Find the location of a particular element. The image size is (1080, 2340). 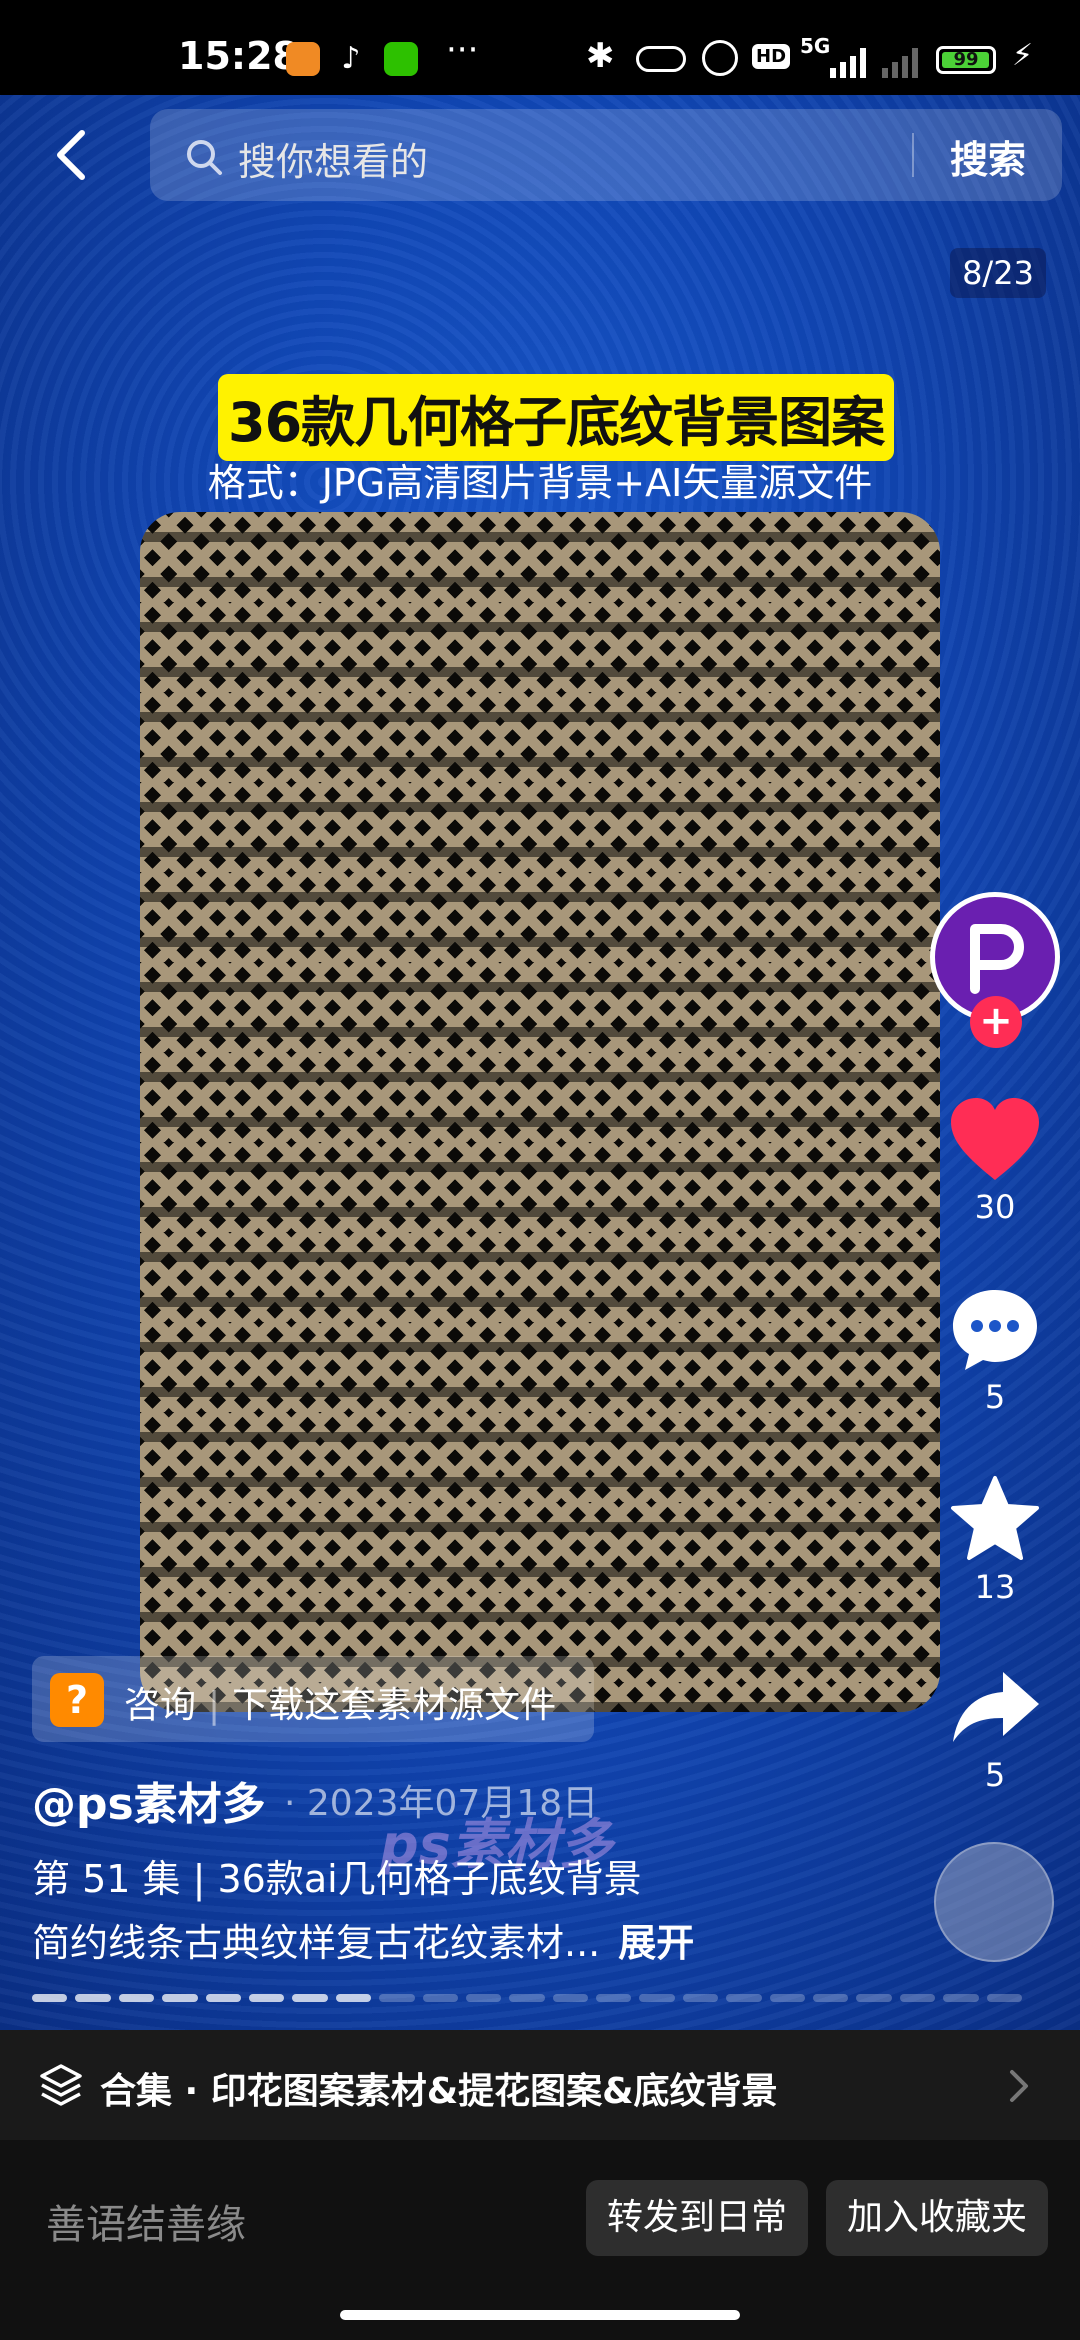

search-bar: 搜你想看的 搜索 is located at coordinates (606, 155).